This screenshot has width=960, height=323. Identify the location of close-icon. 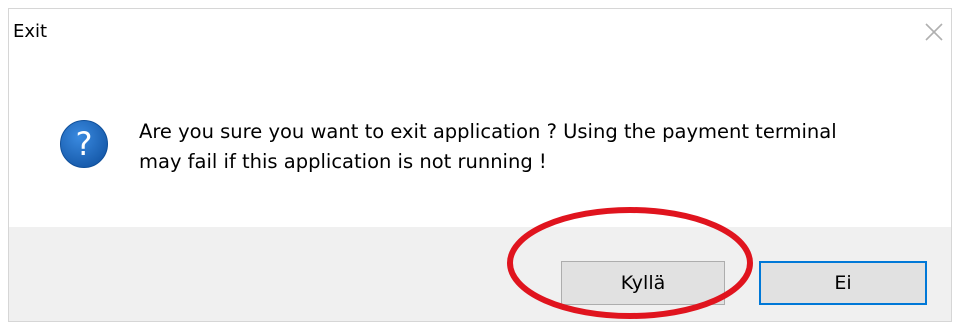
(934, 32).